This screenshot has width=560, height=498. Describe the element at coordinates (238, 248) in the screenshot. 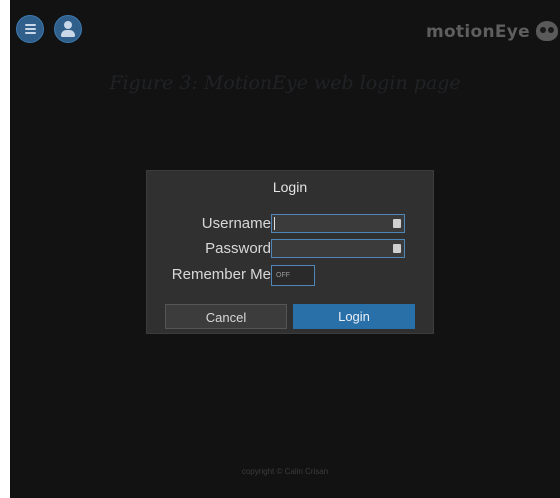

I see `password-label: Password` at that location.